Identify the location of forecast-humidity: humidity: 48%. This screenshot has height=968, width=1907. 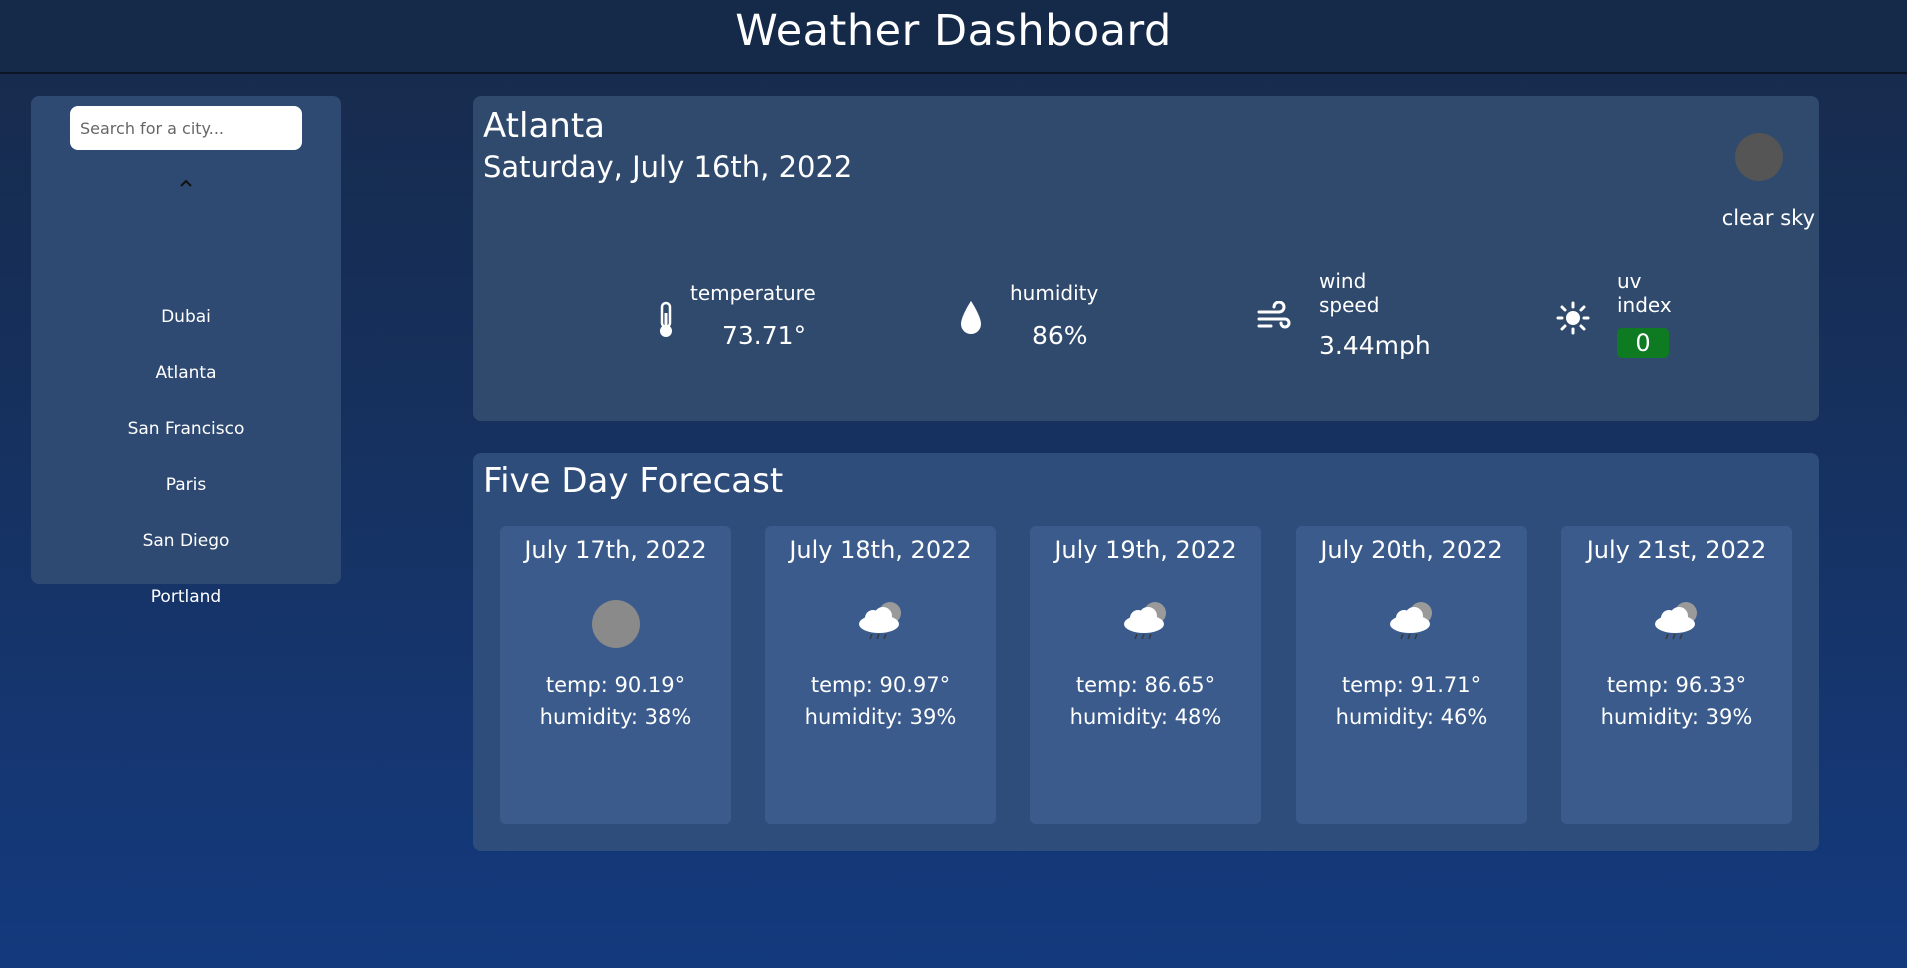
(1145, 717).